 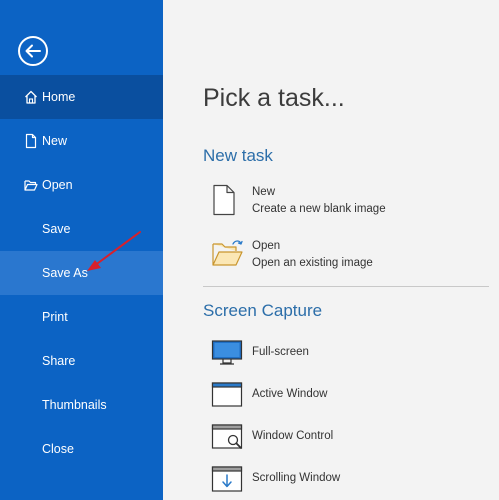 I want to click on sidebar-item-open: Open, so click(x=81, y=185).